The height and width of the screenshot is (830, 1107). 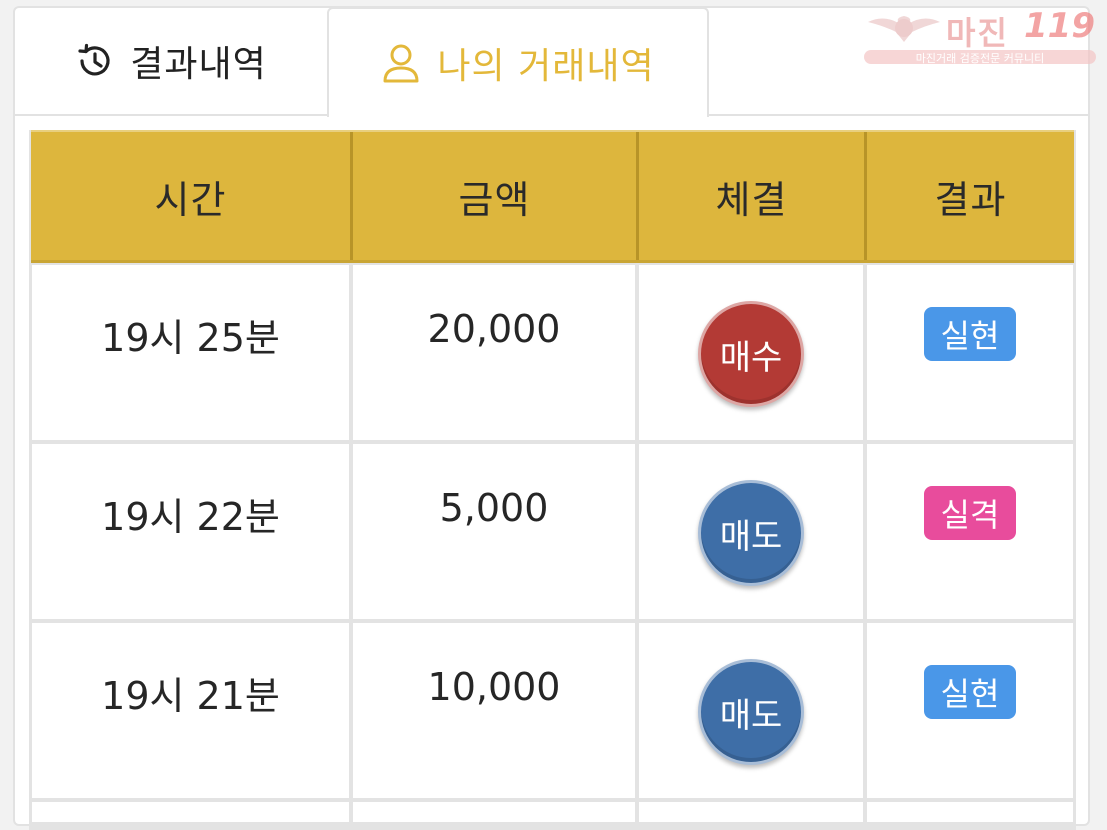 What do you see at coordinates (401, 63) in the screenshot?
I see `user-icon` at bounding box center [401, 63].